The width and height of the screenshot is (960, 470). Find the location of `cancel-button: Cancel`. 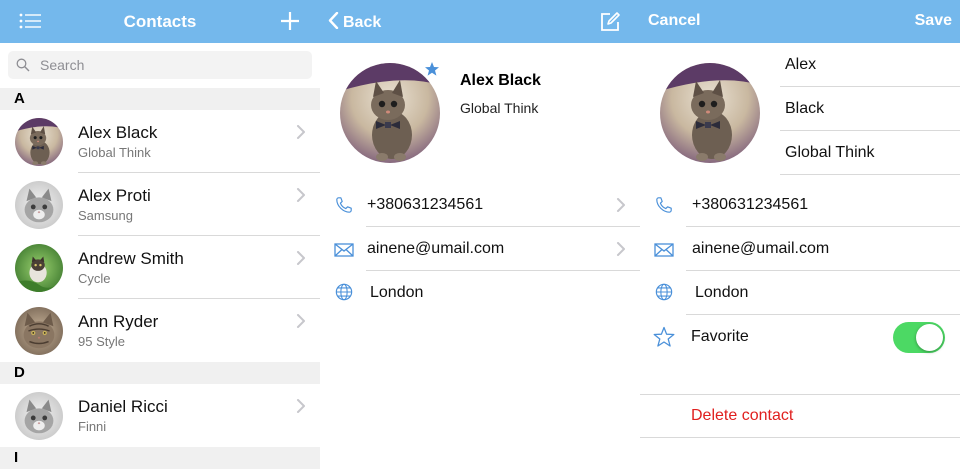

cancel-button: Cancel is located at coordinates (674, 21).